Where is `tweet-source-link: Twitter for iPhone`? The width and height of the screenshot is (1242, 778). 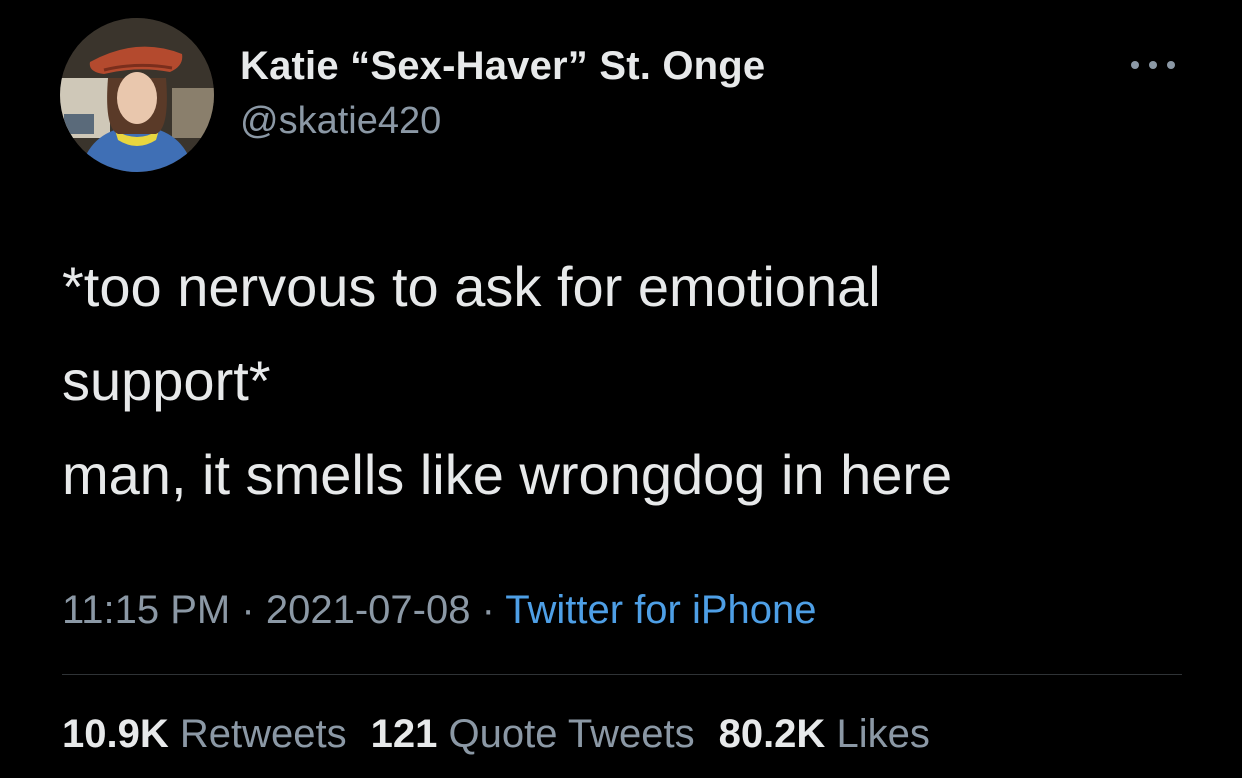 tweet-source-link: Twitter for iPhone is located at coordinates (660, 610).